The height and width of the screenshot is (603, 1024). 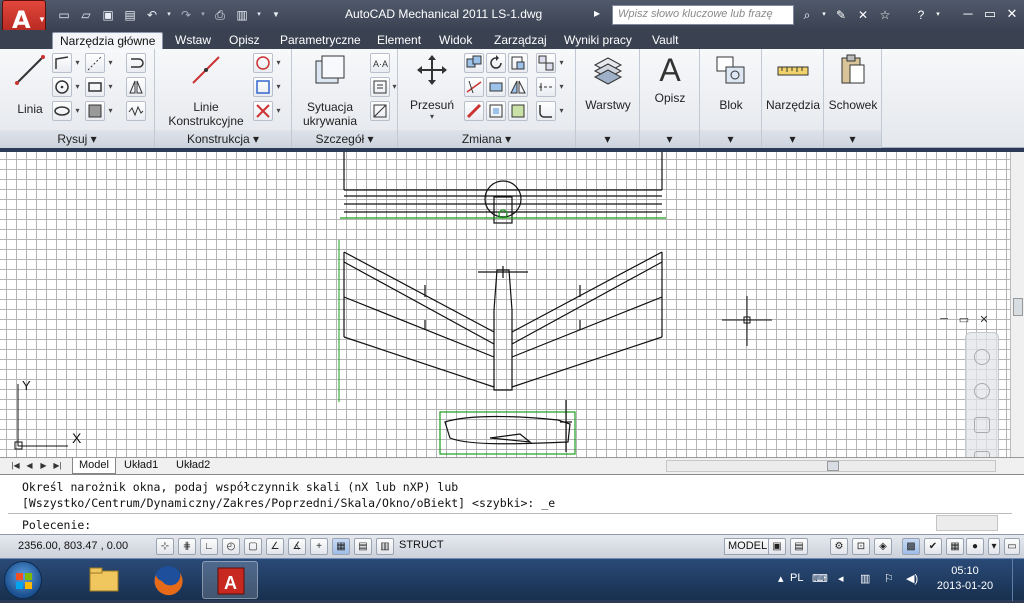 I want to click on annotation-monitor-icon: ✔, so click(x=933, y=546).